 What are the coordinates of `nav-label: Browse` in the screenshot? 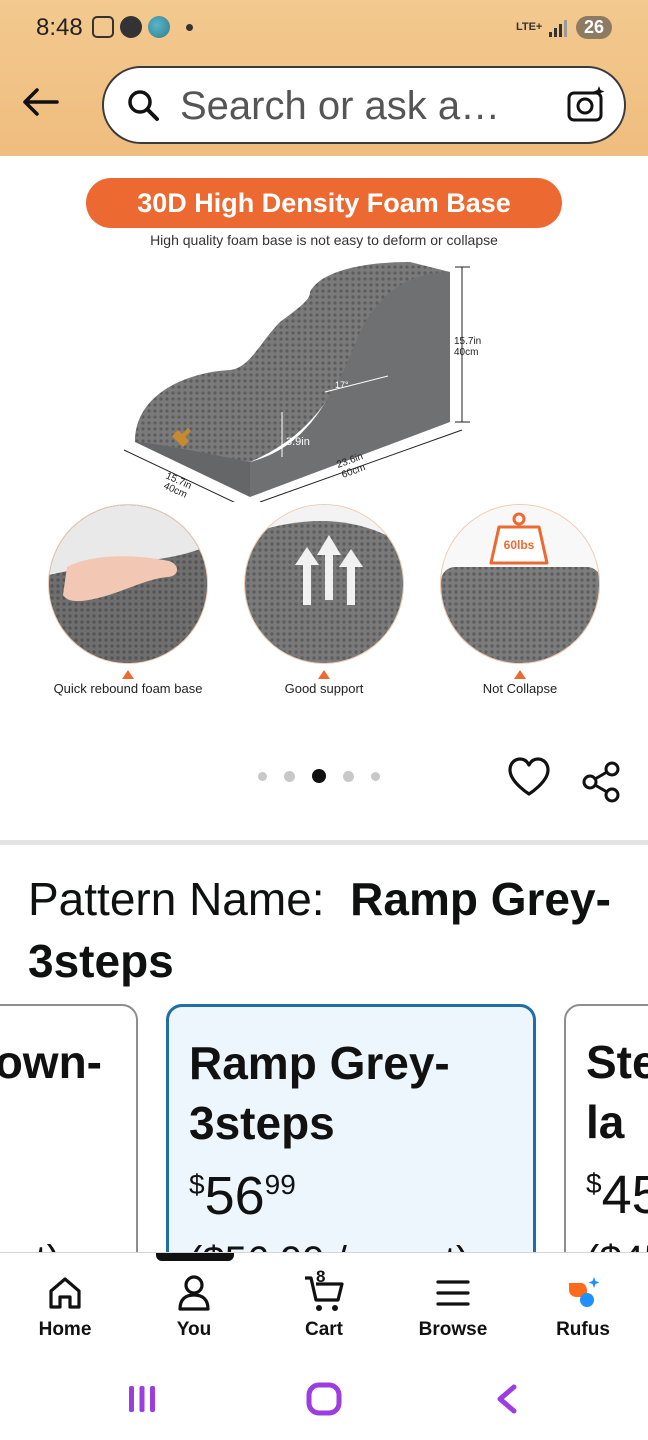 It's located at (453, 1329).